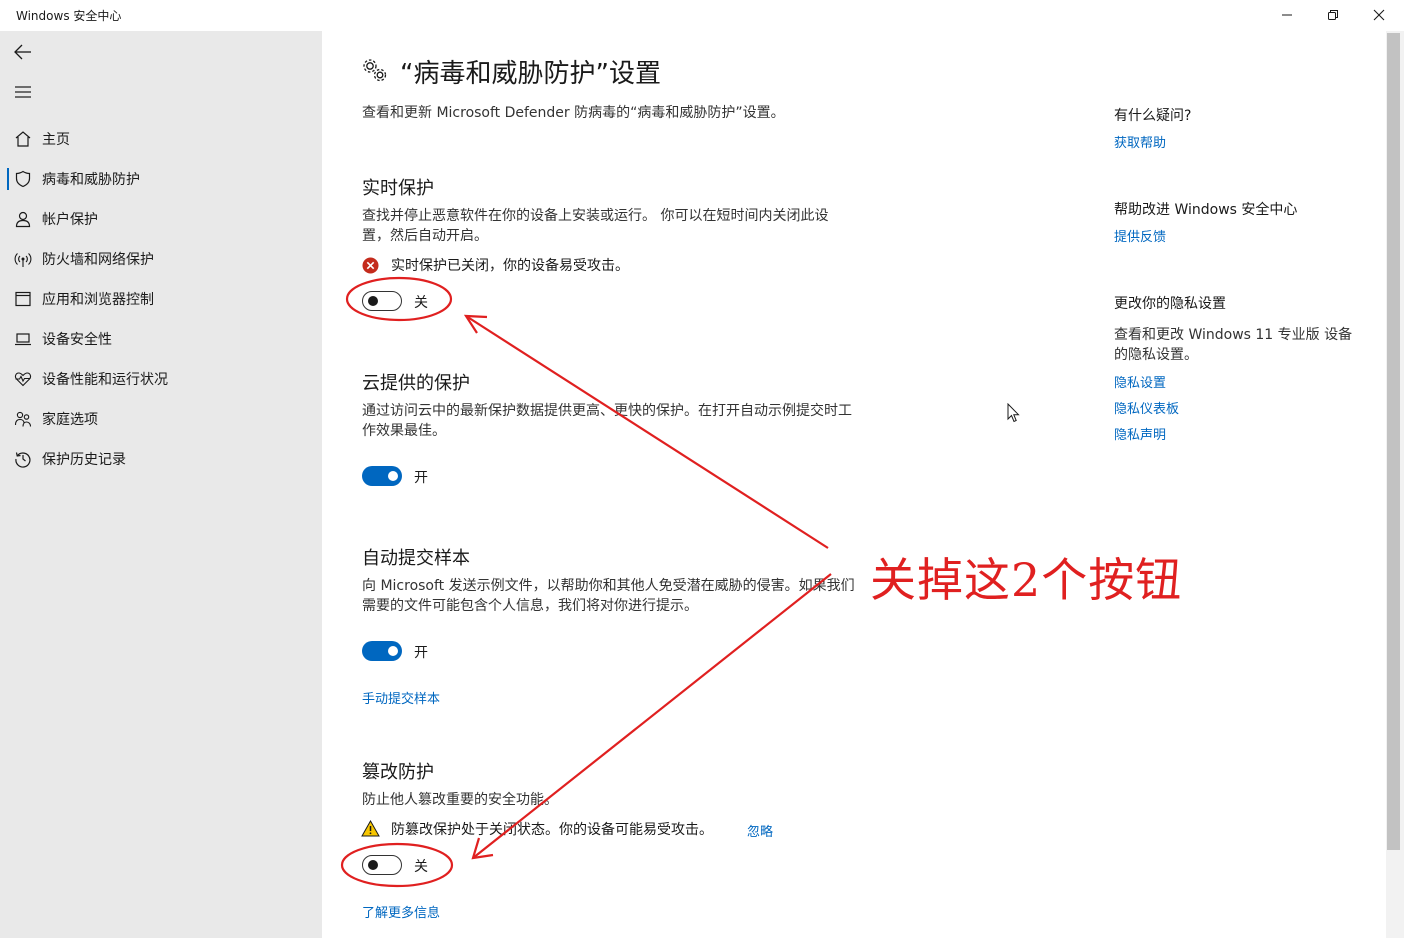 The width and height of the screenshot is (1404, 938). What do you see at coordinates (23, 460) in the screenshot?
I see `history-icon` at bounding box center [23, 460].